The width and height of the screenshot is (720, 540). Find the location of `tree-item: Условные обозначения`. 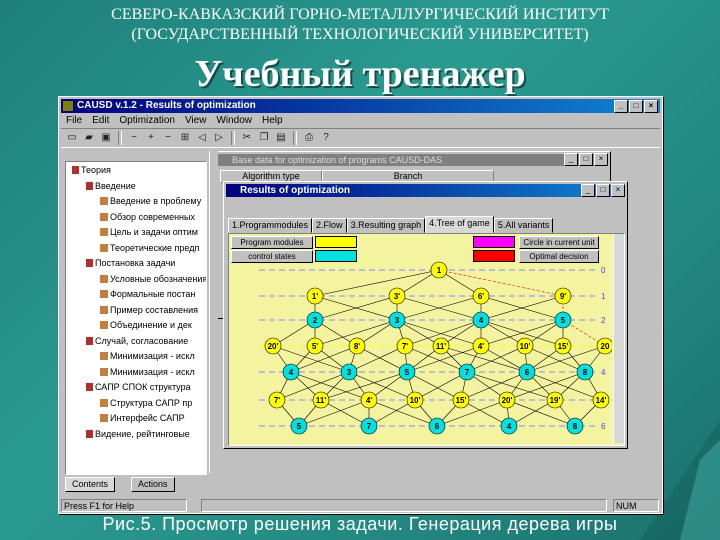

tree-item: Условные обозначения is located at coordinates (153, 279).